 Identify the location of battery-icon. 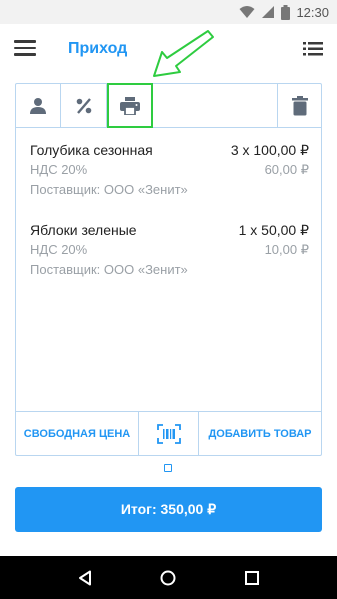
(286, 12).